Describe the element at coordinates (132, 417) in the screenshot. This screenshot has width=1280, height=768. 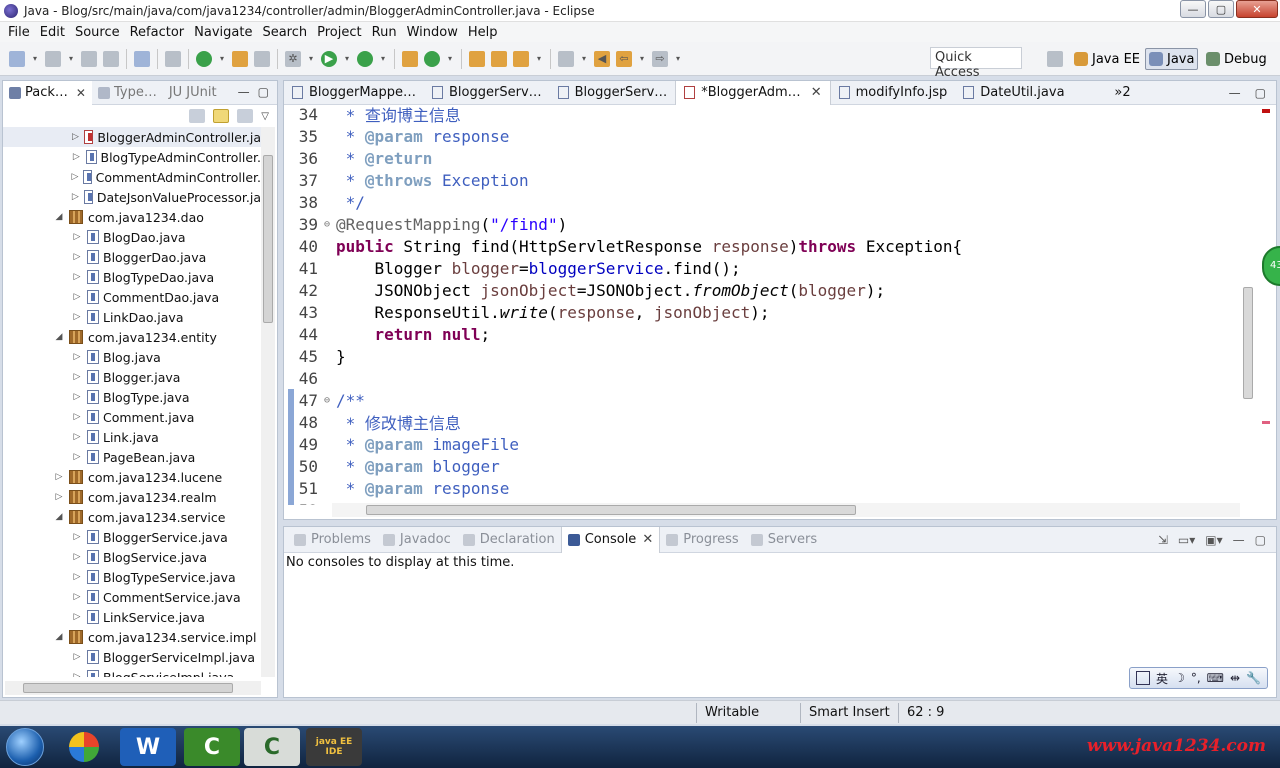
I see `tree-file-row: ▷ Comment.java` at that location.